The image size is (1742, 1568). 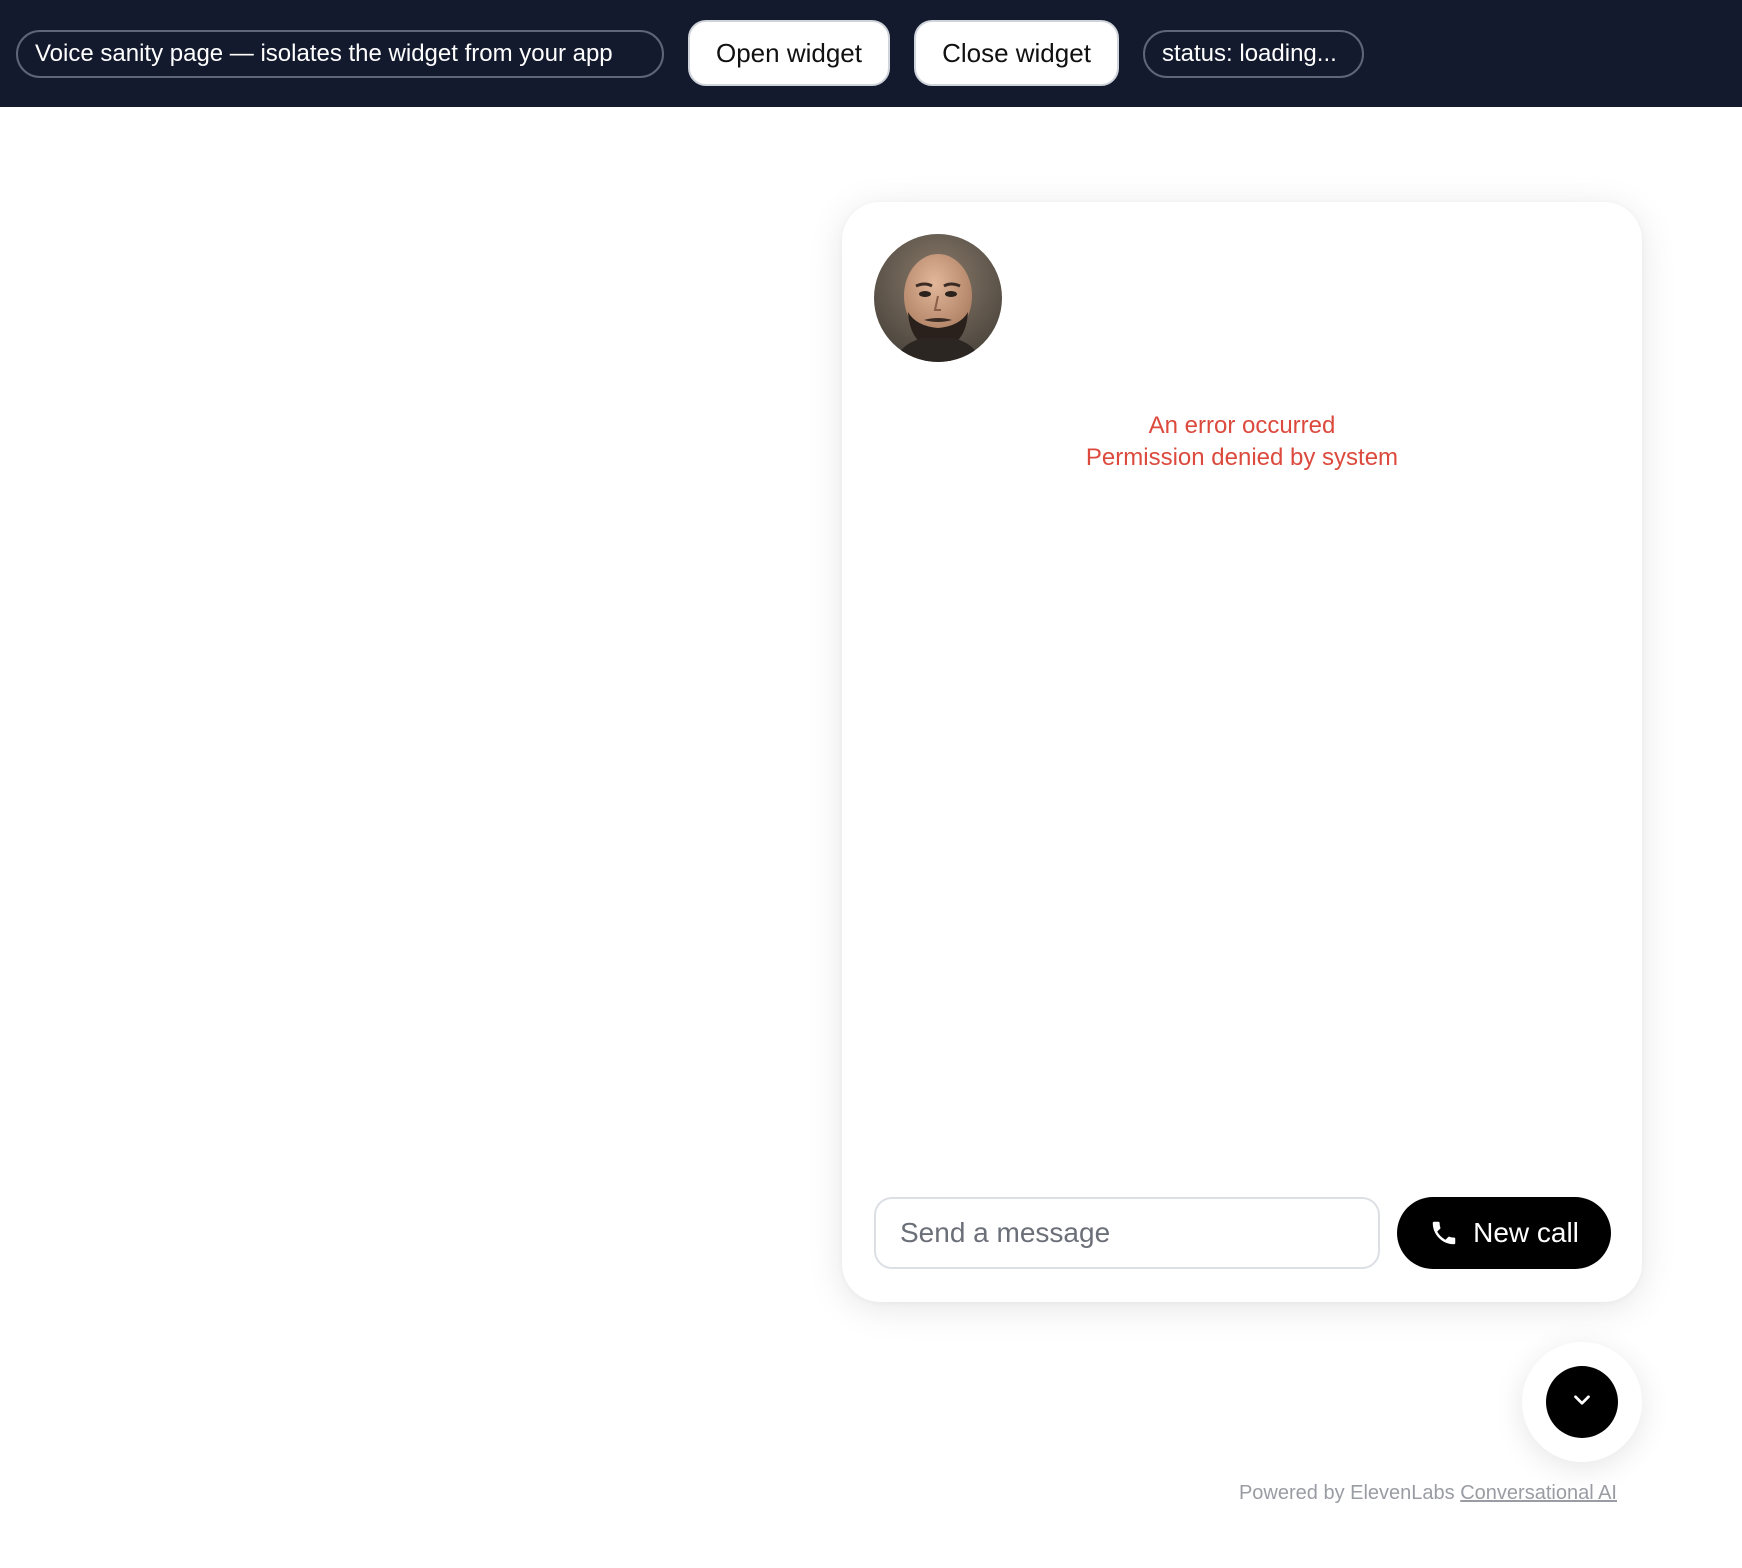 I want to click on open-widget-button: Open widget, so click(x=789, y=53).